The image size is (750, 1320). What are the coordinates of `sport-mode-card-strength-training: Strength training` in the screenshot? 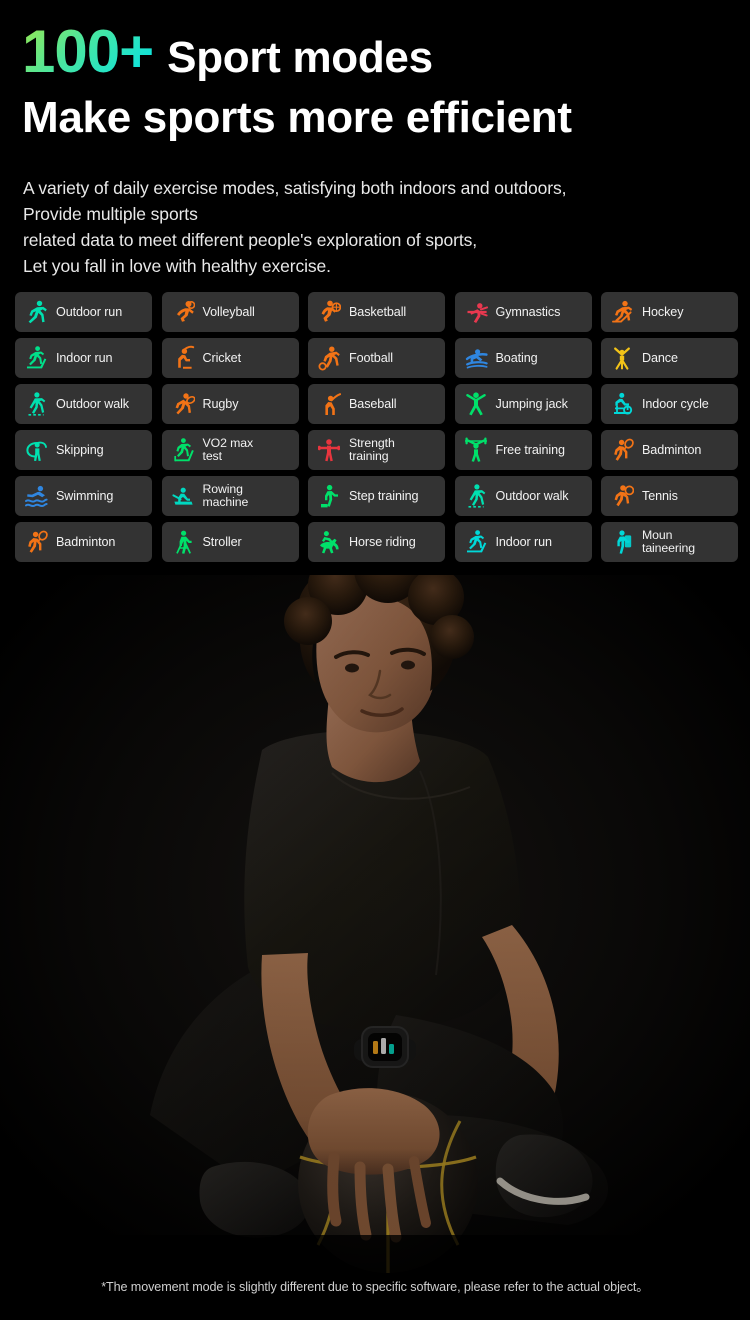 It's located at (376, 450).